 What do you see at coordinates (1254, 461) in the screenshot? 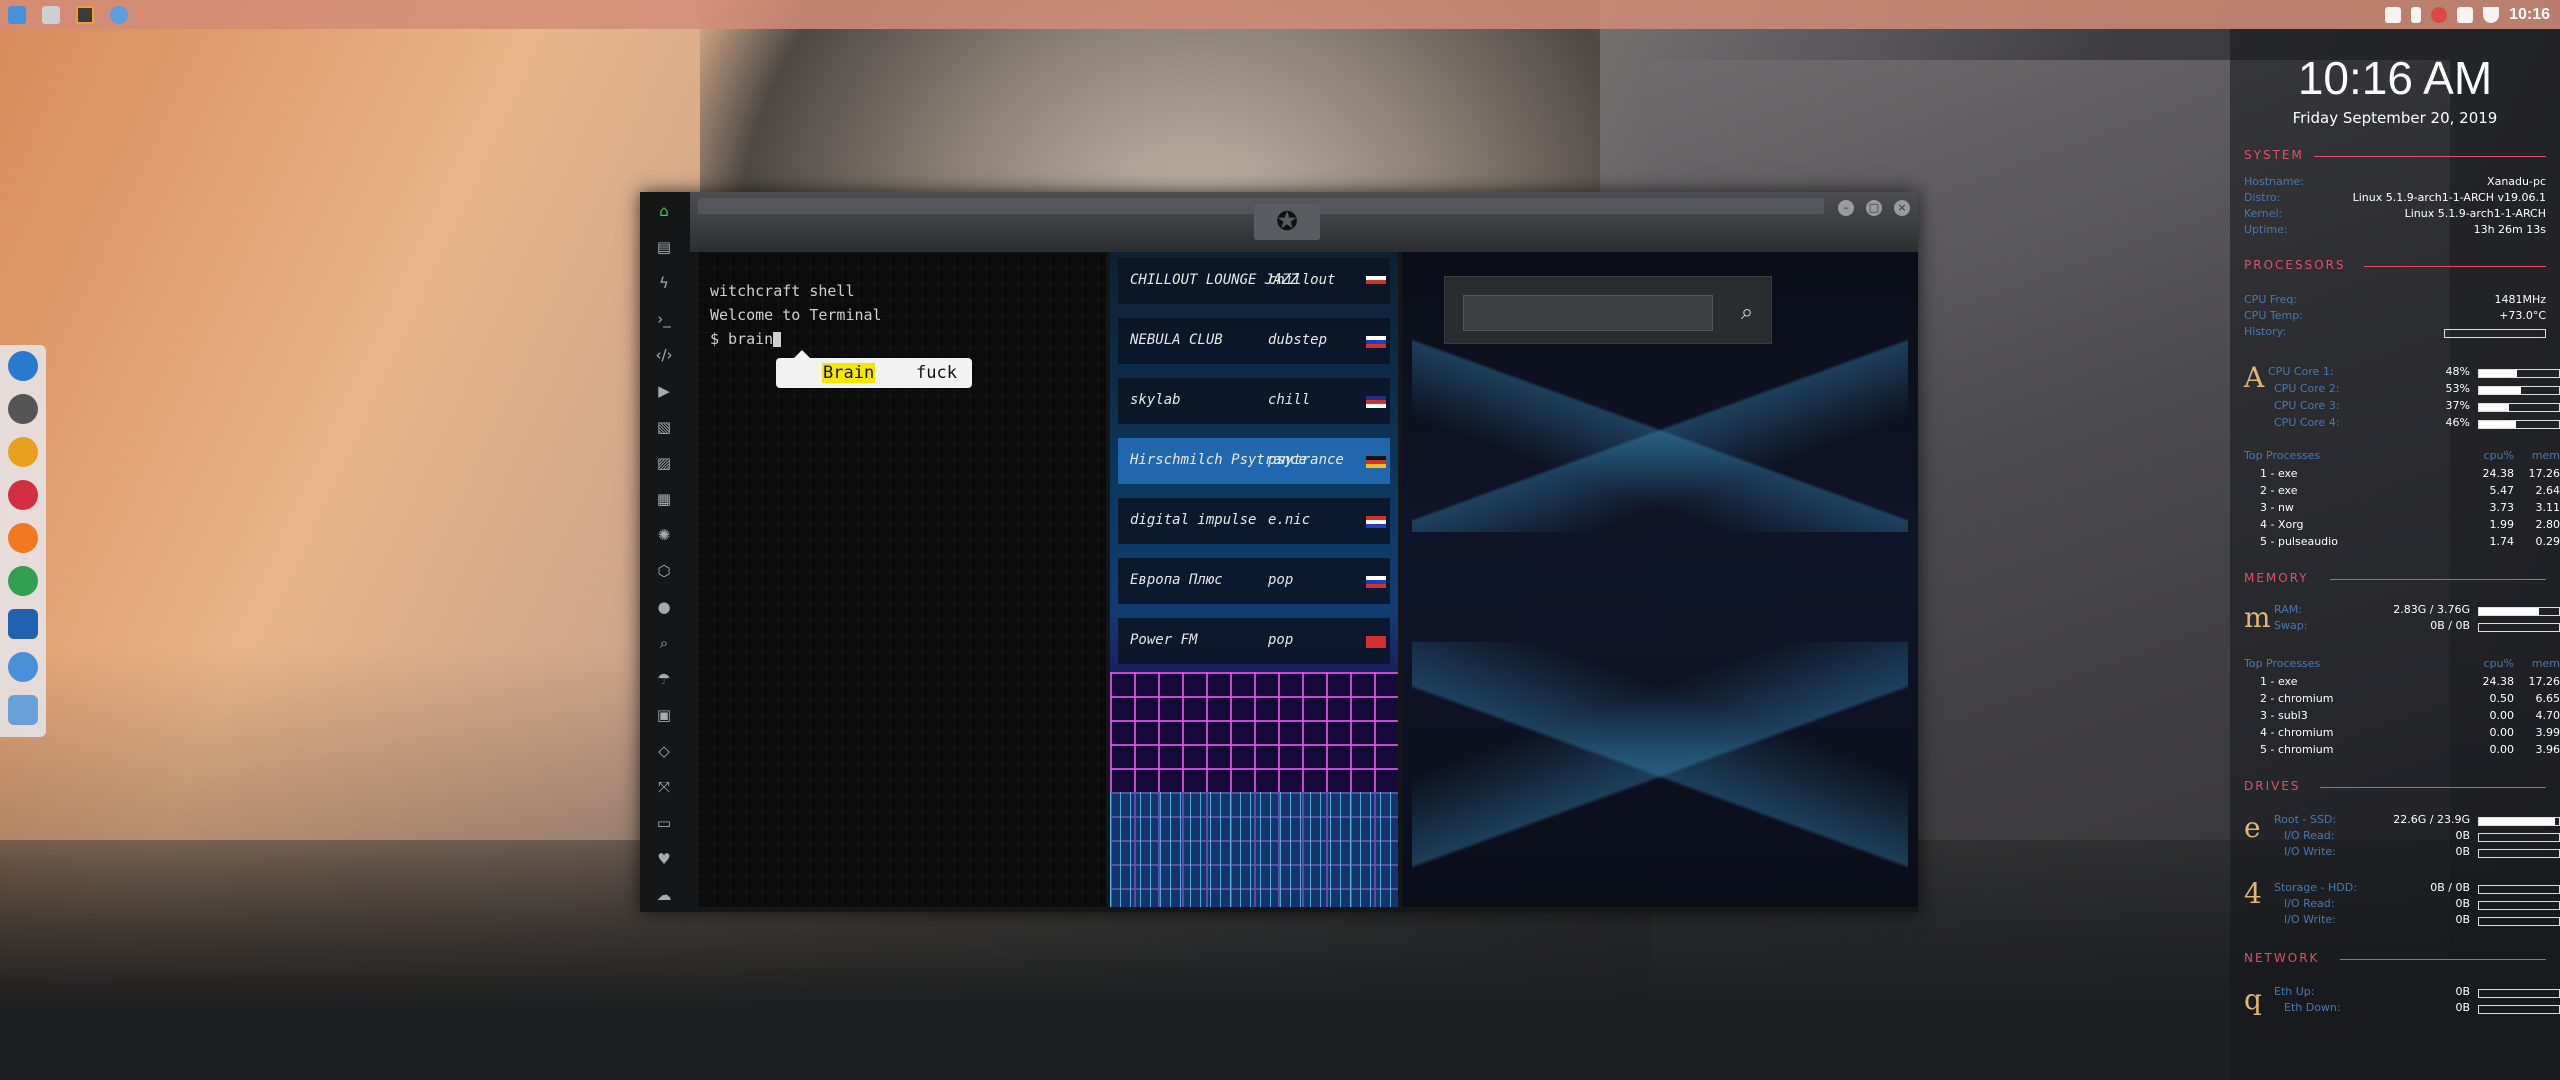
I see `station-item: Hirschmilch Psytrance psytrance` at bounding box center [1254, 461].